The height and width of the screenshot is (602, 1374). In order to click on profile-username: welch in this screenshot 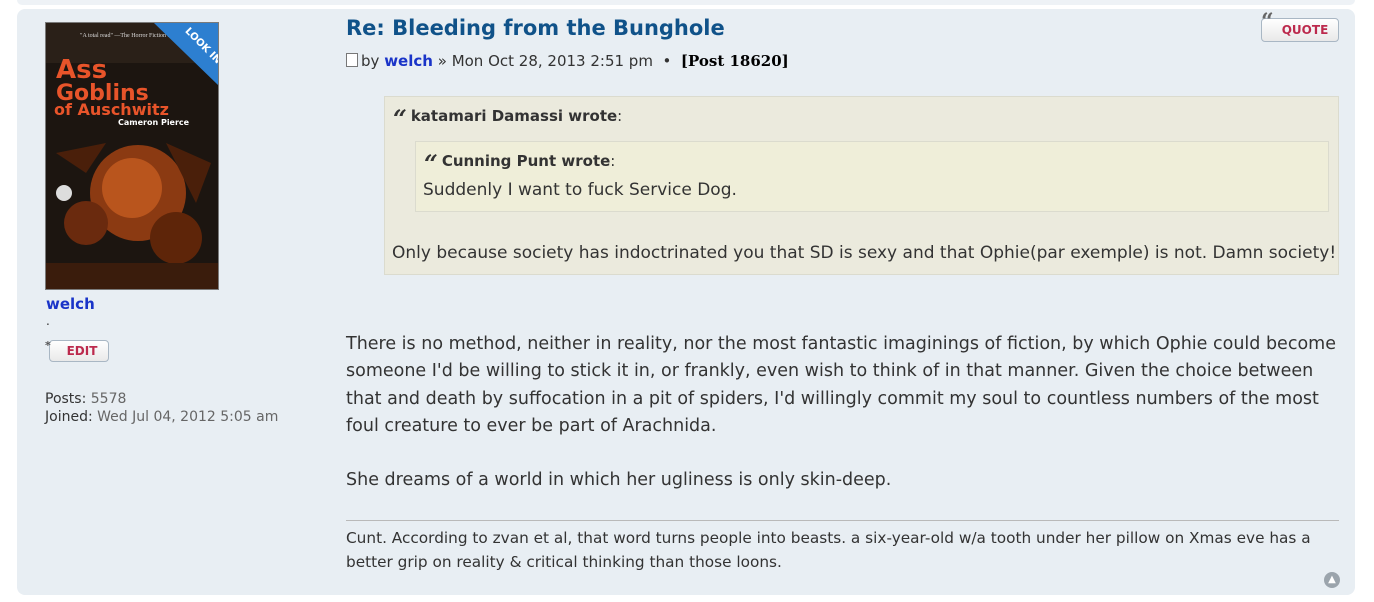, I will do `click(70, 304)`.